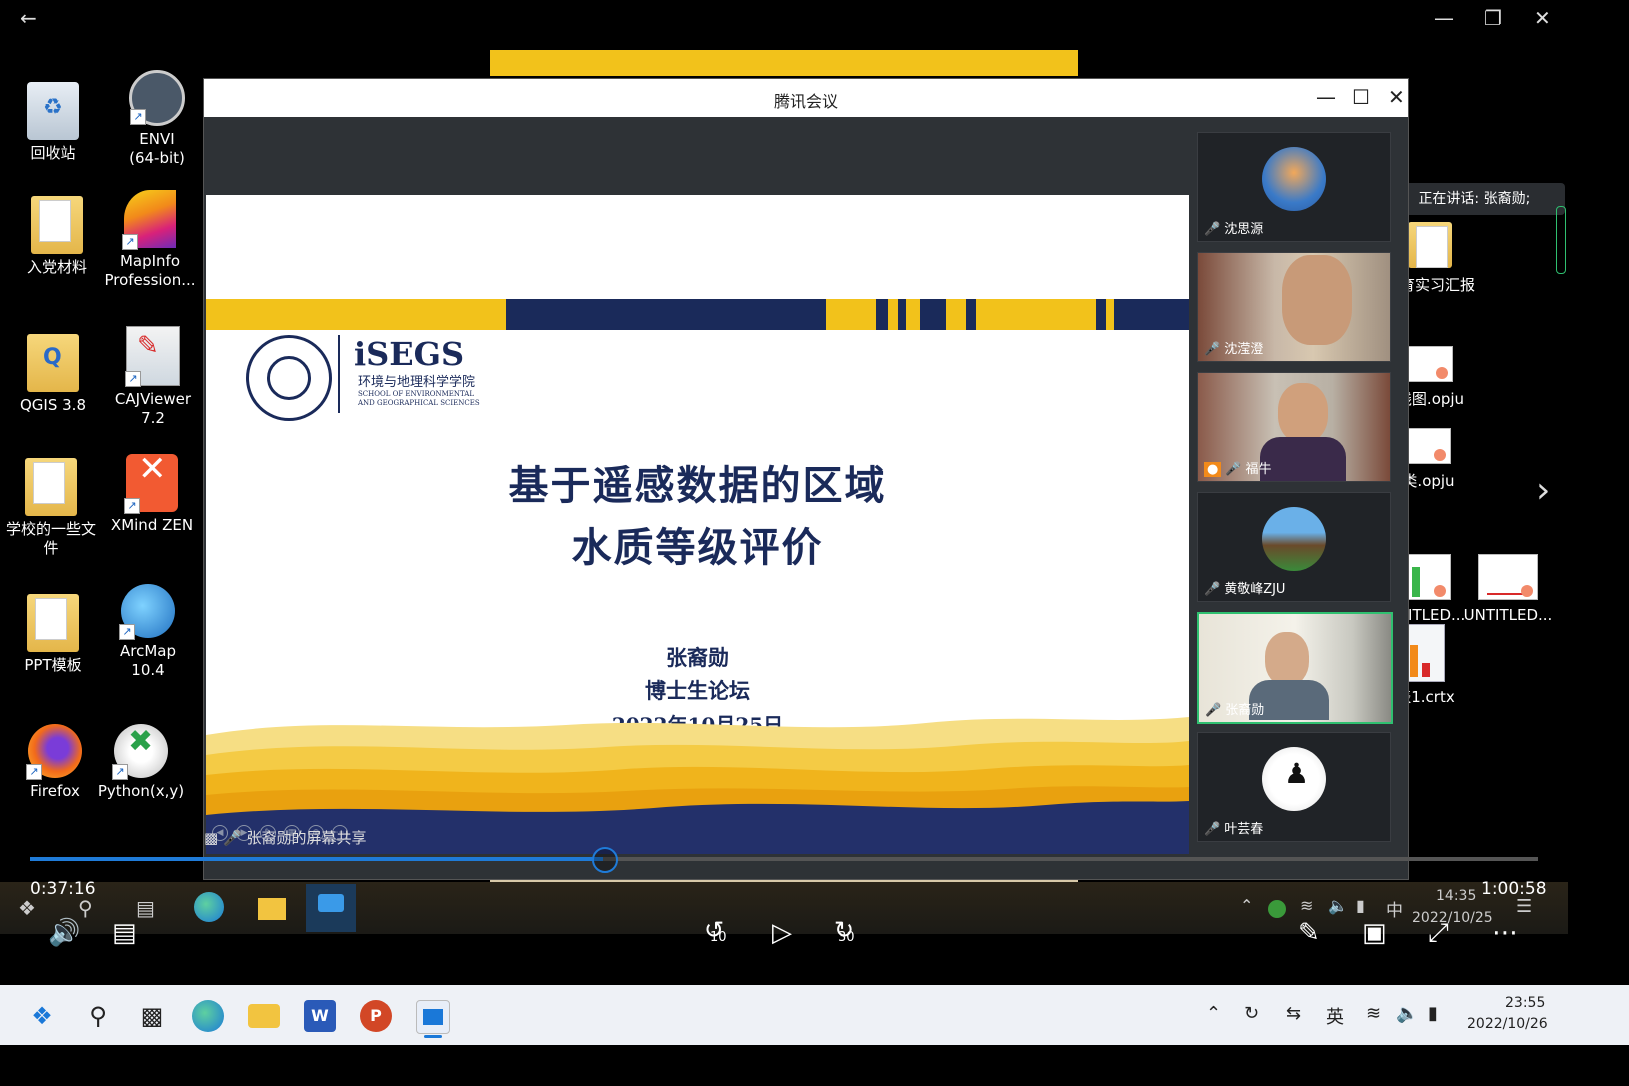 The image size is (1629, 1086). I want to click on close-icon: ✕, so click(1542, 18).